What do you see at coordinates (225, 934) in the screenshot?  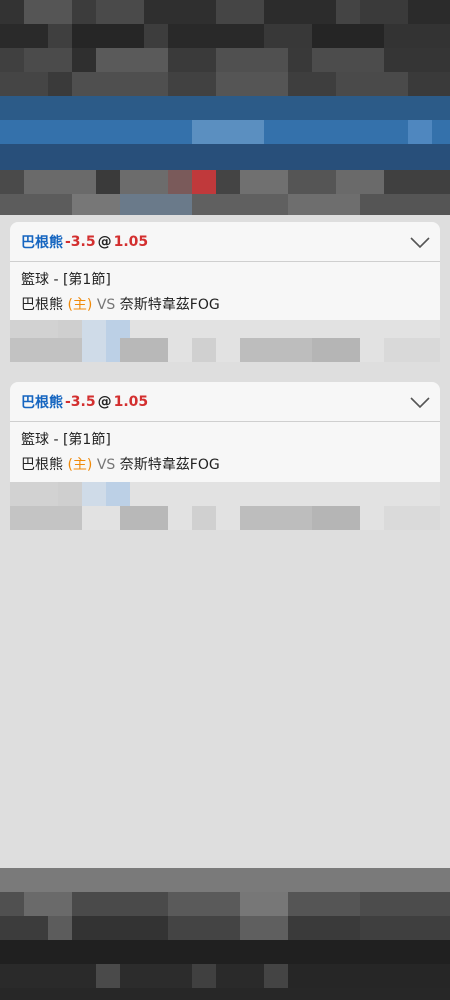 I see `obscured-footer` at bounding box center [225, 934].